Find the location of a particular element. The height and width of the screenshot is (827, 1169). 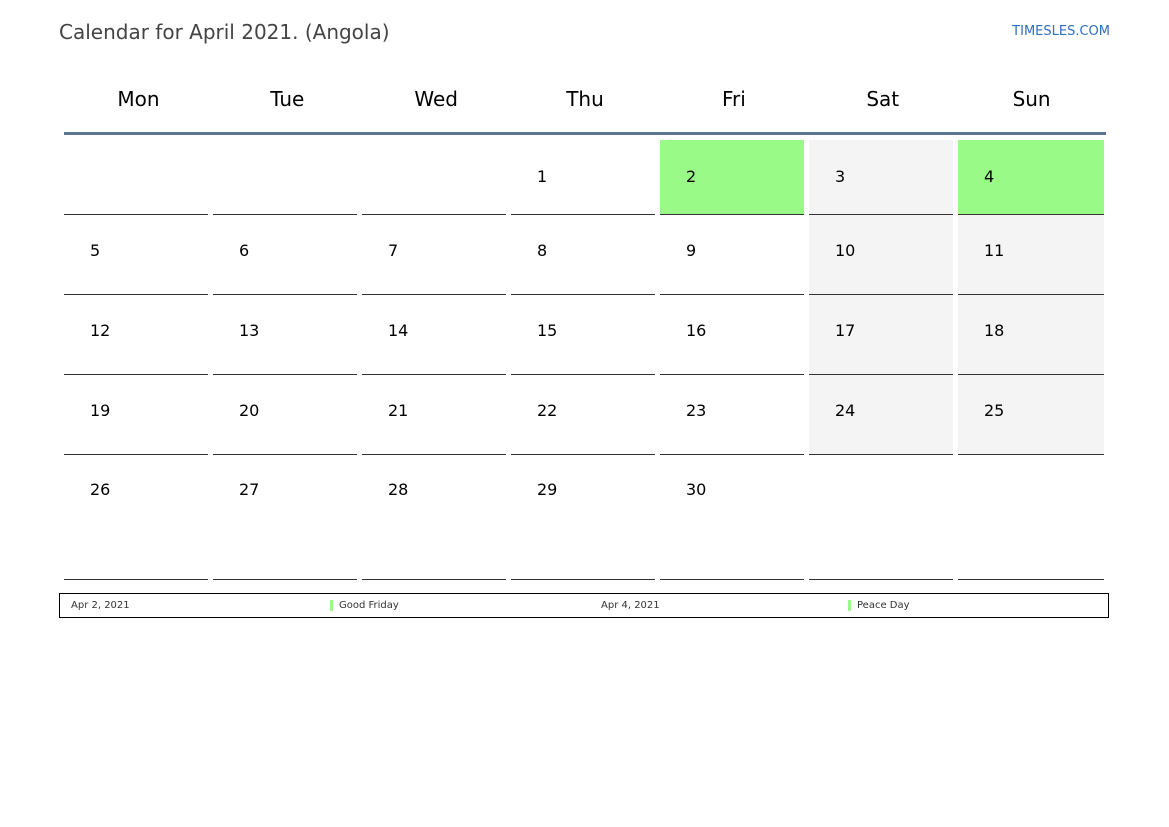

weekday-header-row: Mon Tue Wed Thu Fri Sat Sun is located at coordinates (585, 102).